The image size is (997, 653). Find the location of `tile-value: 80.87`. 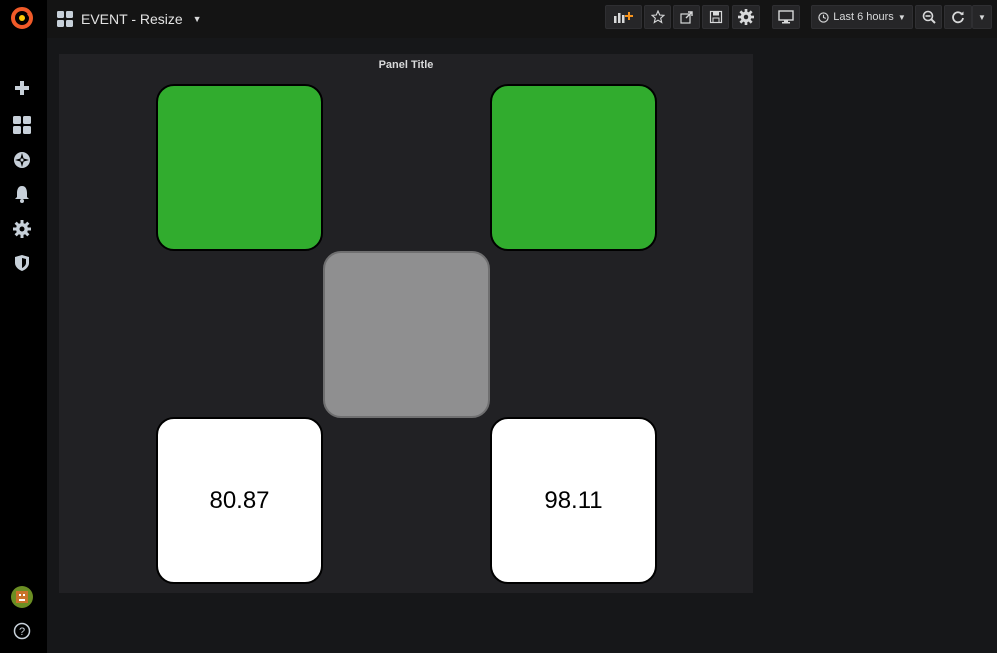

tile-value: 80.87 is located at coordinates (239, 500).